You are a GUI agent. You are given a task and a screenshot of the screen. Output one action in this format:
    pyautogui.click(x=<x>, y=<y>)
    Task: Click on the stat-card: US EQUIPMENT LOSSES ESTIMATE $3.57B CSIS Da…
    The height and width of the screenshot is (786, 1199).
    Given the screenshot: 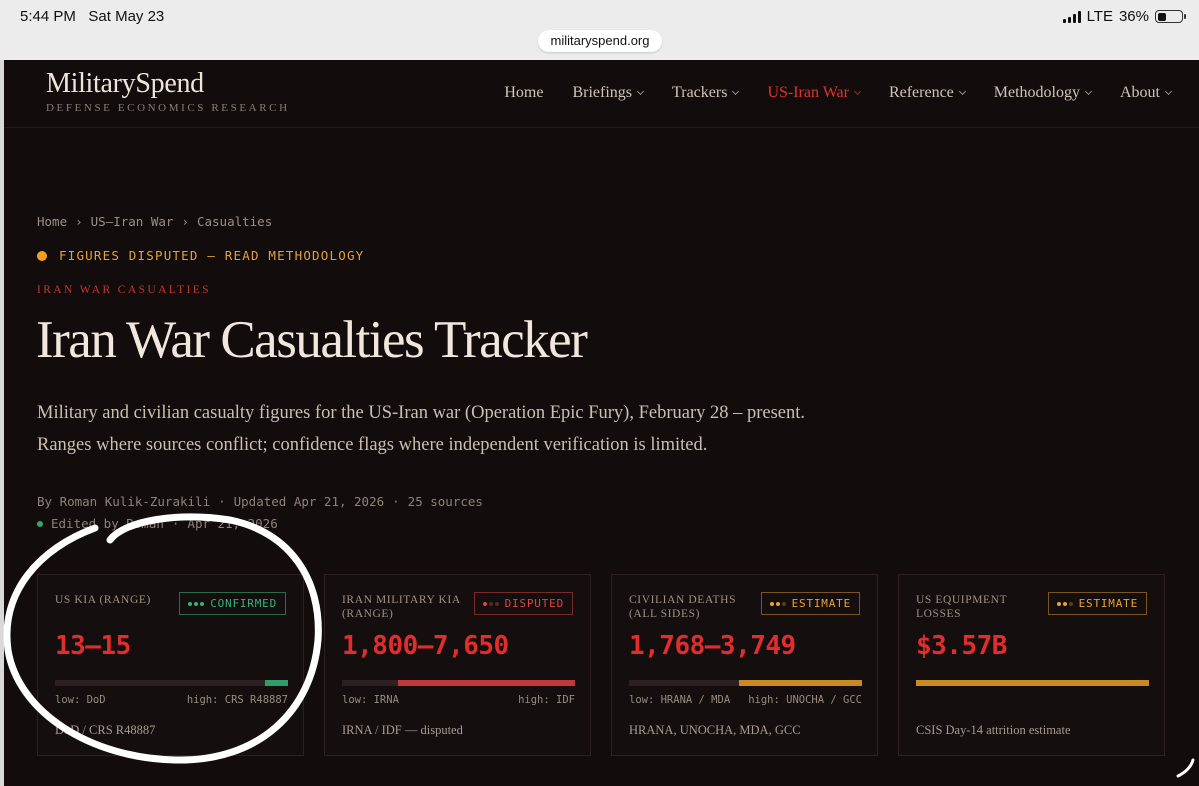 What is the action you would take?
    pyautogui.click(x=1031, y=665)
    